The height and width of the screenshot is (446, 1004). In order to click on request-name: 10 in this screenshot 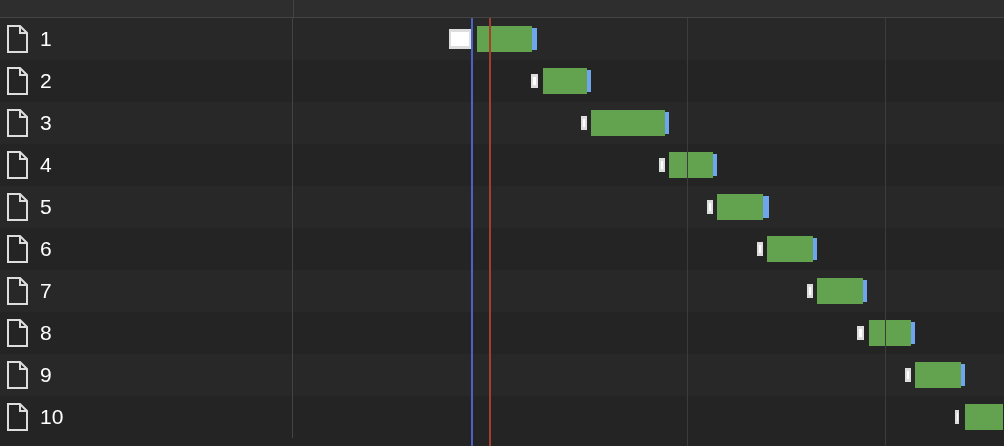, I will do `click(52, 417)`.